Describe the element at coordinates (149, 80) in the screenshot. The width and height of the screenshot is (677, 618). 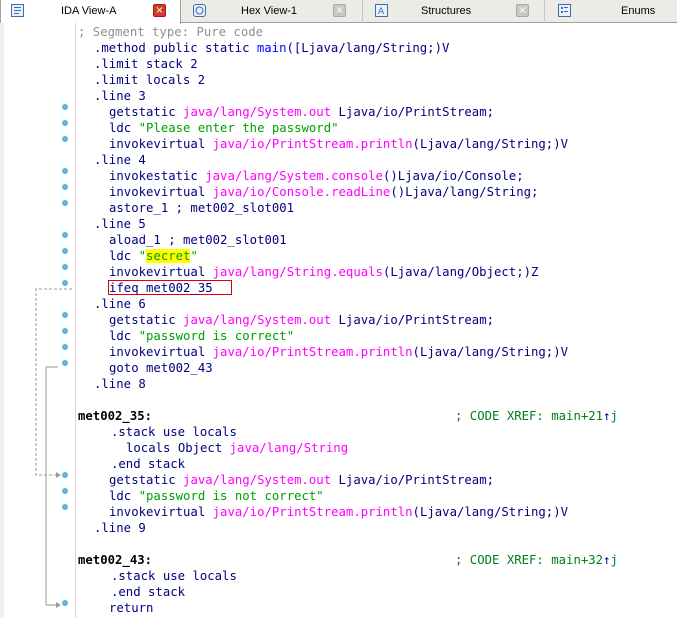
I see `code-line: .limit locals 2` at that location.